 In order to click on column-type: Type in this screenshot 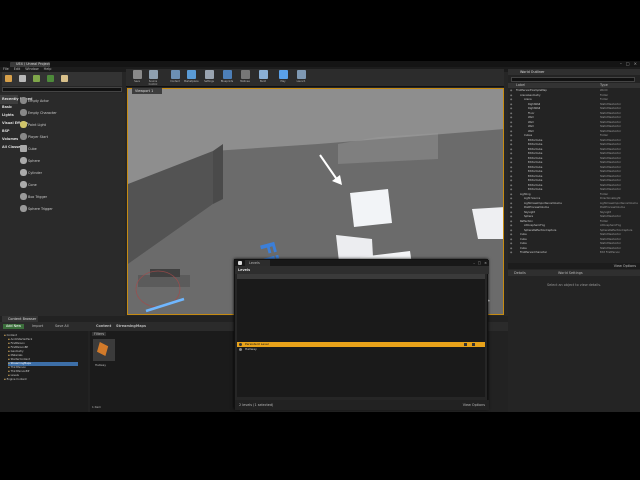, I will do `click(604, 85)`.